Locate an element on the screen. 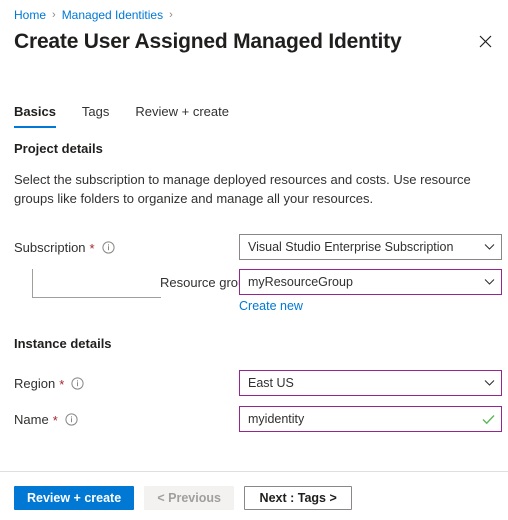 The width and height of the screenshot is (508, 520). breadcrumb-item-managed-identities: Managed Identities is located at coordinates (112, 15).